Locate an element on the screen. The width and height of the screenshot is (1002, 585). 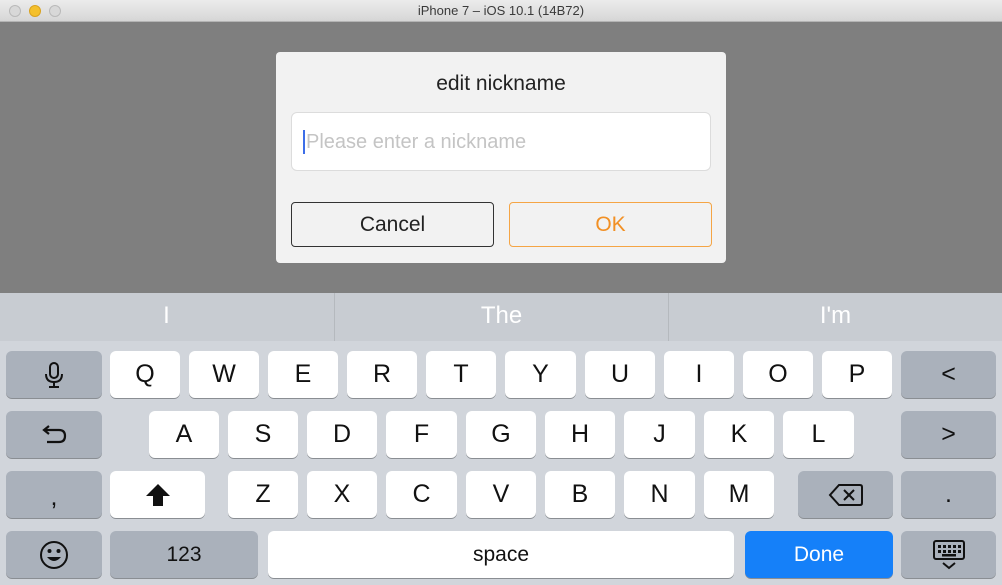
undo-icon is located at coordinates (54, 434).